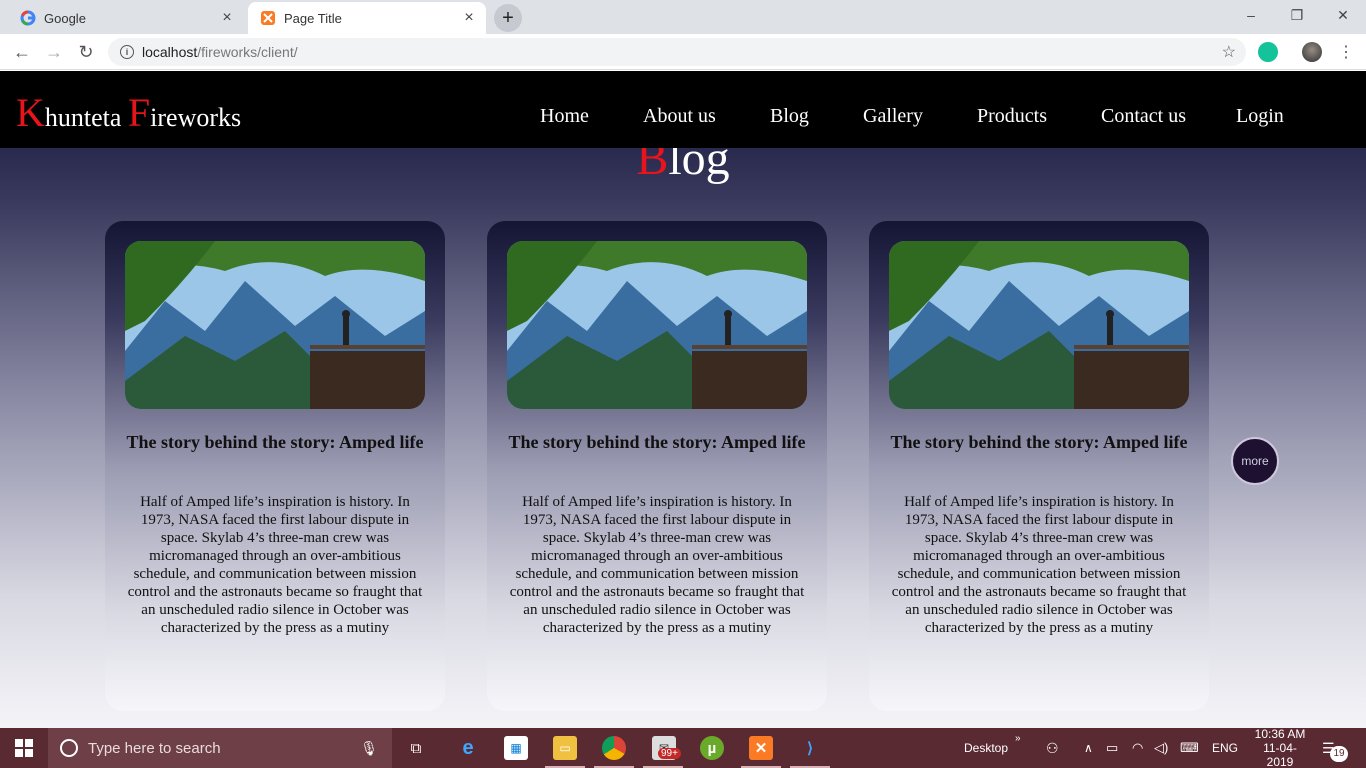 The height and width of the screenshot is (768, 1366). What do you see at coordinates (468, 748) in the screenshot?
I see `edge-icon: e` at bounding box center [468, 748].